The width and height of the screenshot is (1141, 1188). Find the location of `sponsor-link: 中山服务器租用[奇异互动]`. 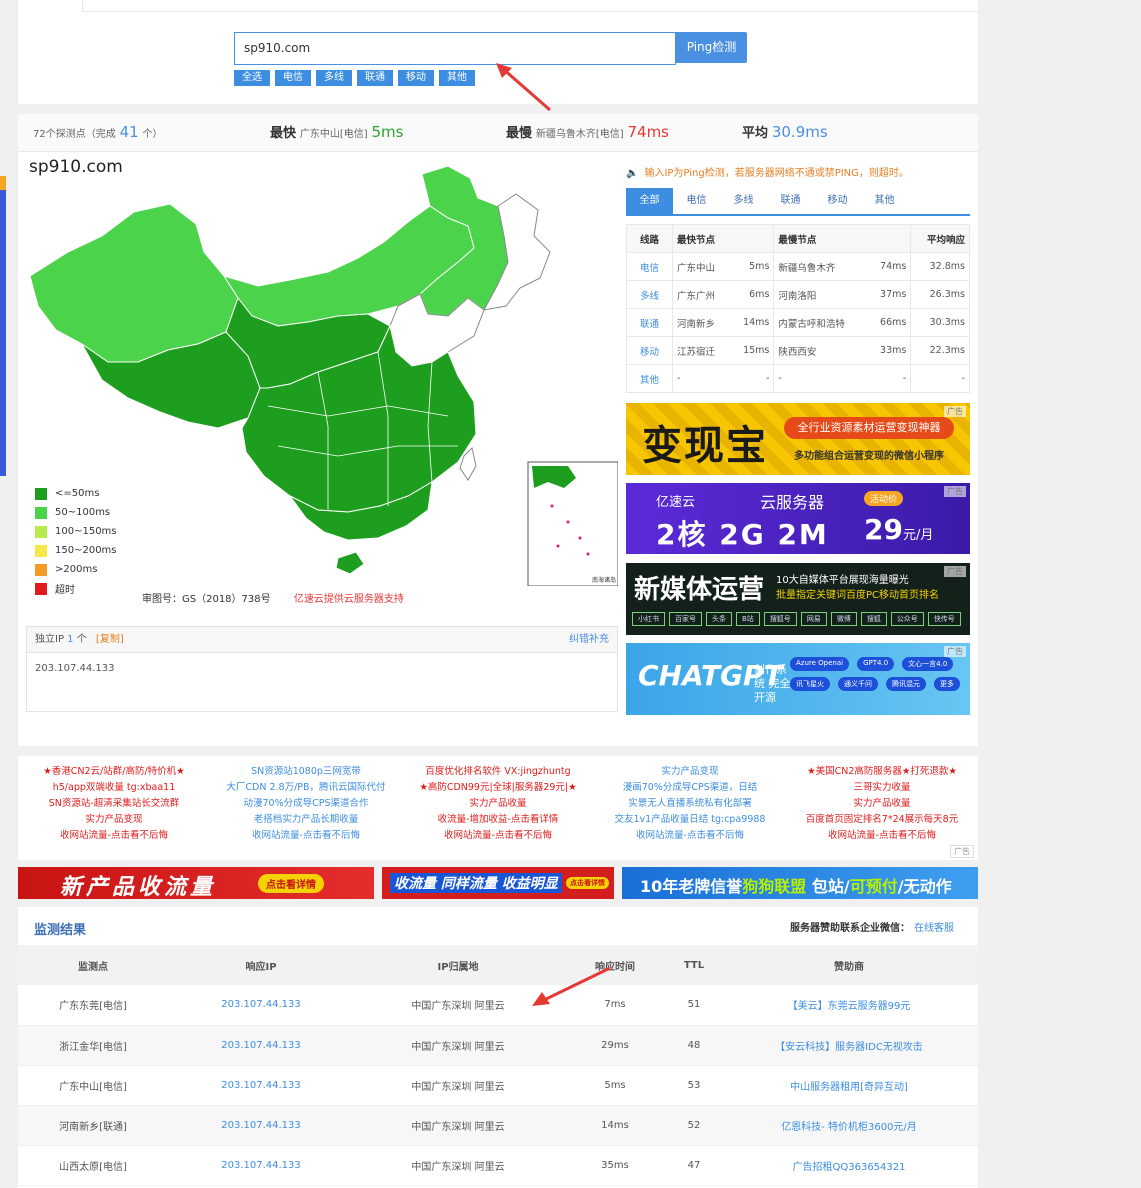

sponsor-link: 中山服务器租用[奇异互动] is located at coordinates (849, 1085).